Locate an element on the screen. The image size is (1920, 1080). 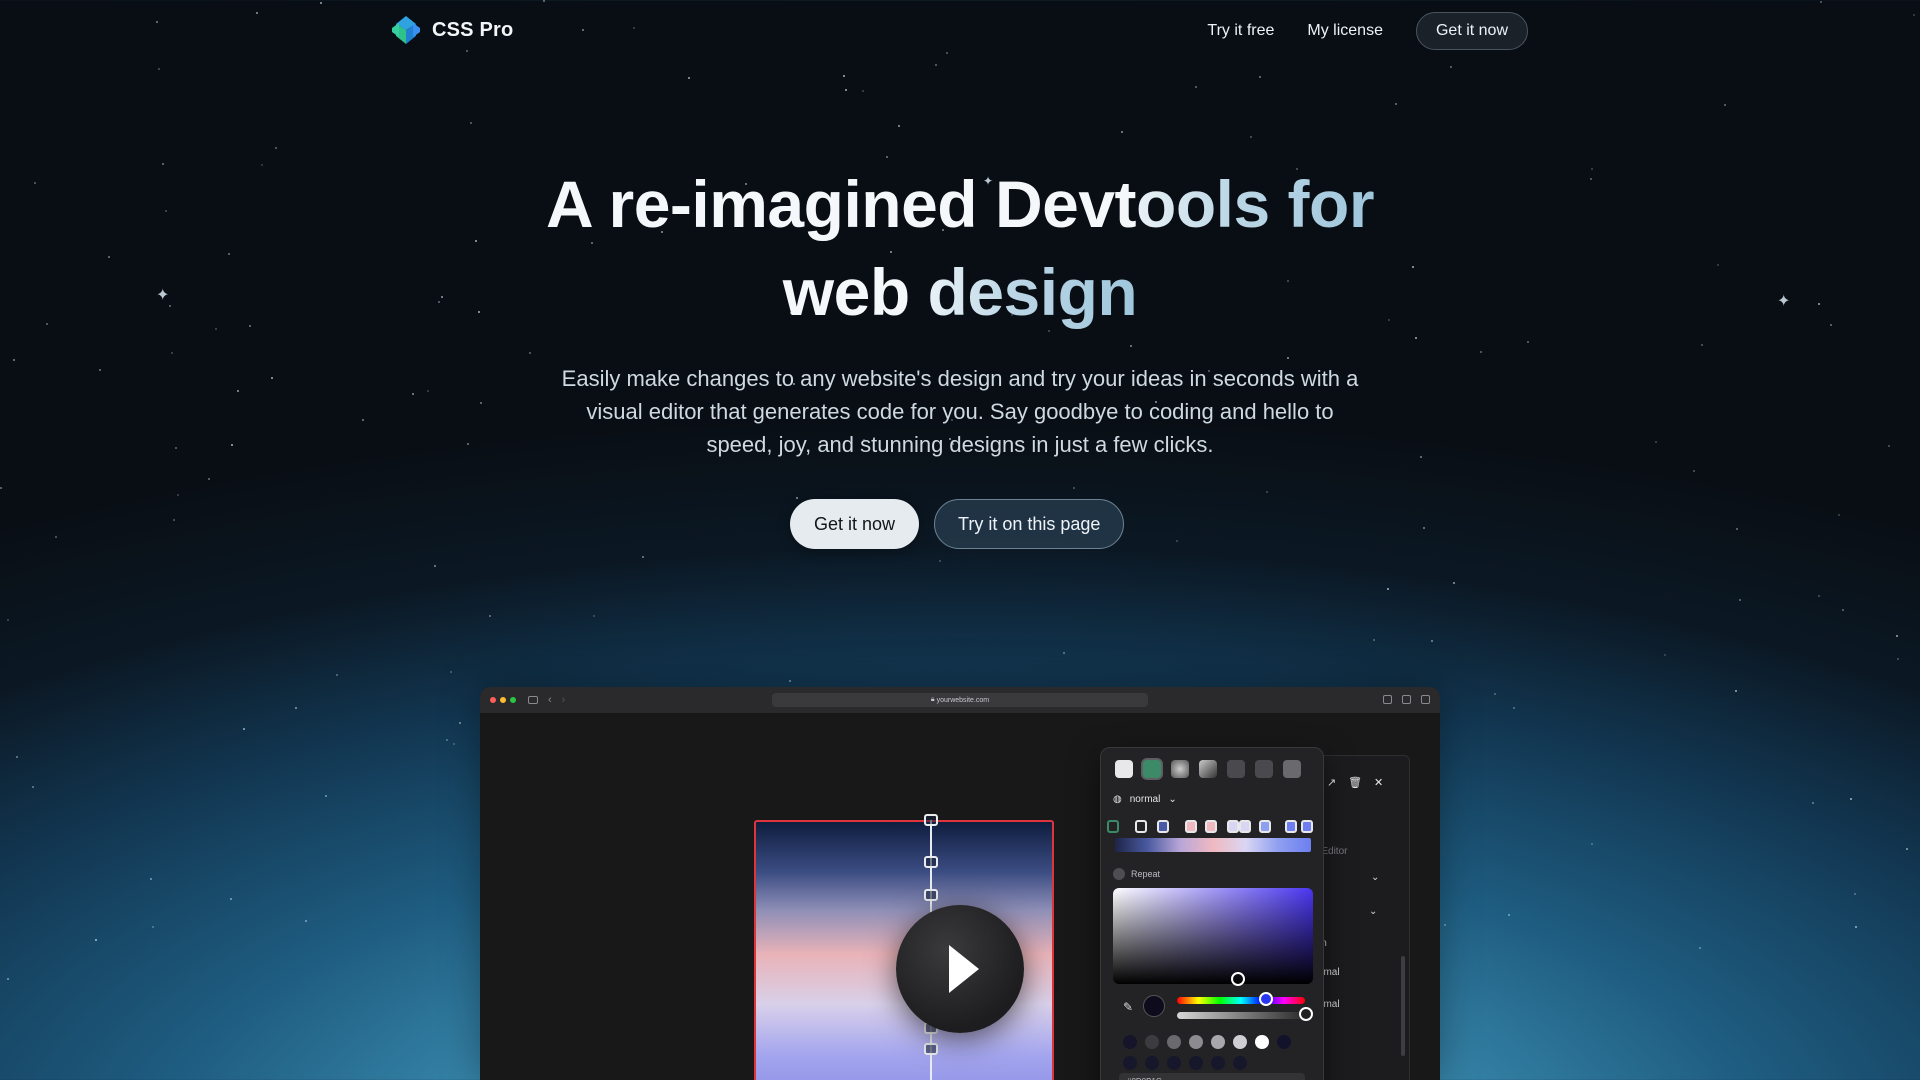
gradient-bar is located at coordinates (1213, 845).